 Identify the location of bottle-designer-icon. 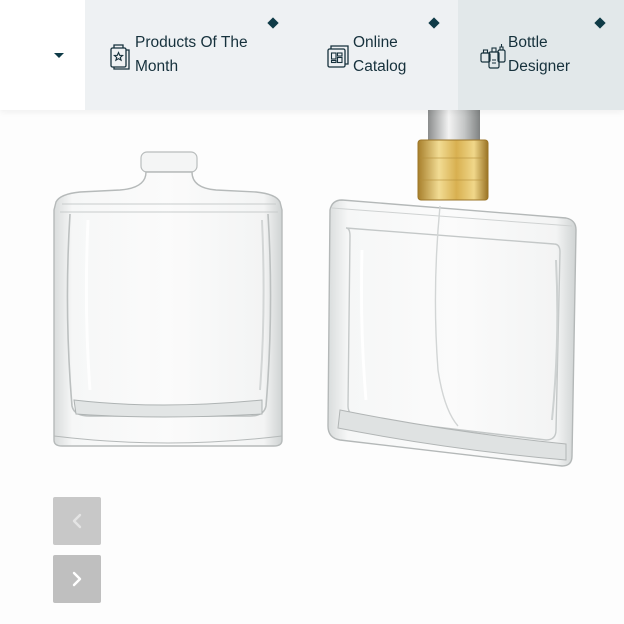
(493, 55).